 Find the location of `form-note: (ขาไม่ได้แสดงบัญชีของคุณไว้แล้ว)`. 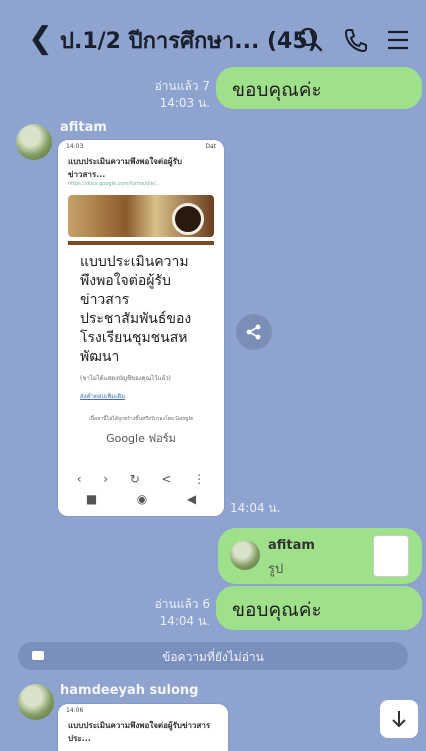

form-note: (ขาไม่ได้แสดงบัญชีของคุณไว้แล้ว) is located at coordinates (125, 378).